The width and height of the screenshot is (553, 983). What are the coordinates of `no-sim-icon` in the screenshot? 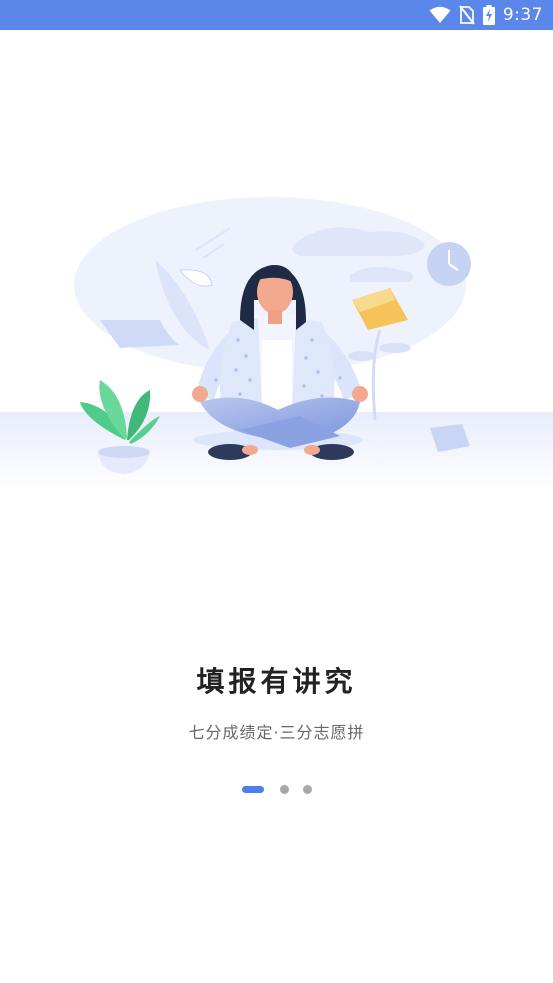 It's located at (467, 15).